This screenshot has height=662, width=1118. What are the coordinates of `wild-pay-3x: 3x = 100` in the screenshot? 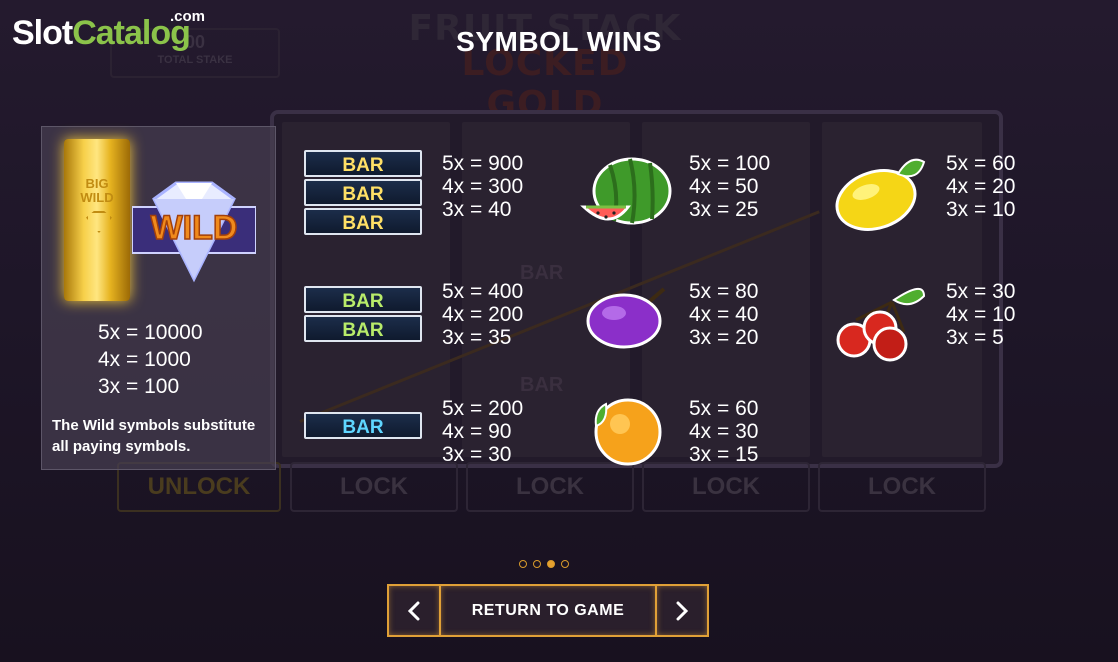 It's located at (139, 386).